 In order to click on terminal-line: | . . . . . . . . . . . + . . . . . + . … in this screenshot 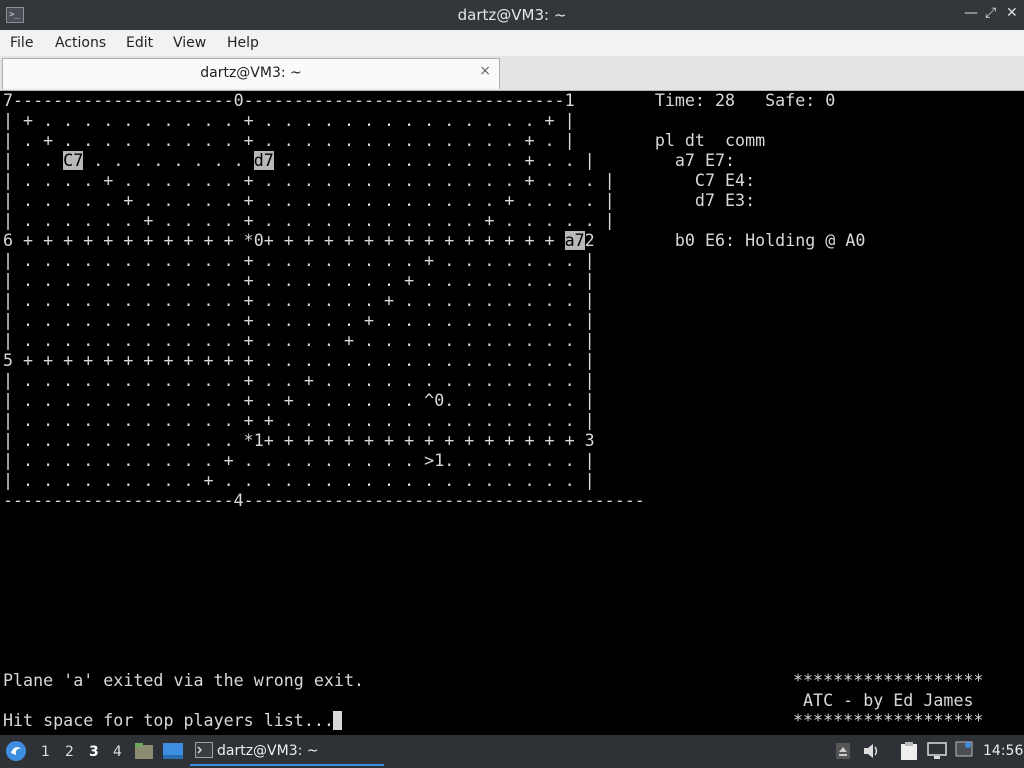, I will do `click(299, 320)`.